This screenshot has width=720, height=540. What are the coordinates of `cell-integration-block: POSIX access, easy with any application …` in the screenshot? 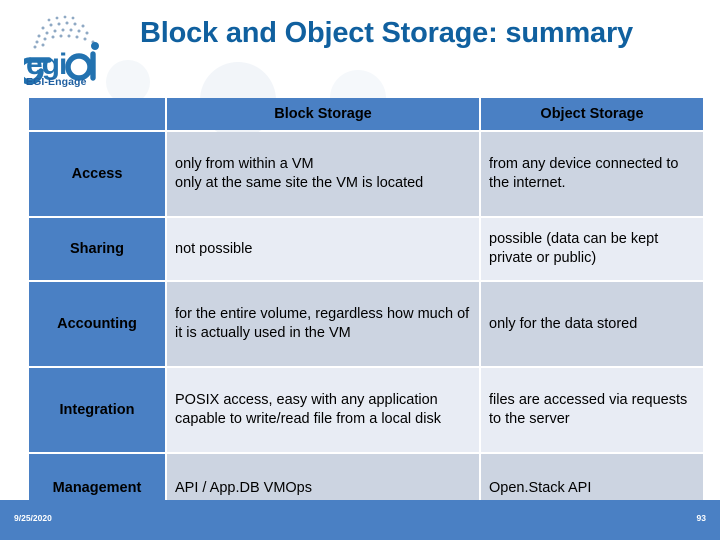 It's located at (323, 410).